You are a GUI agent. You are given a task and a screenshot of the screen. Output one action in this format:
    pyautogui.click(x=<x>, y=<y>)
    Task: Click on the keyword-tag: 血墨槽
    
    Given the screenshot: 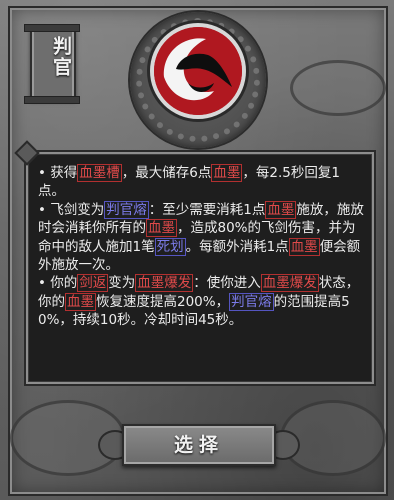 What is the action you would take?
    pyautogui.click(x=99, y=173)
    